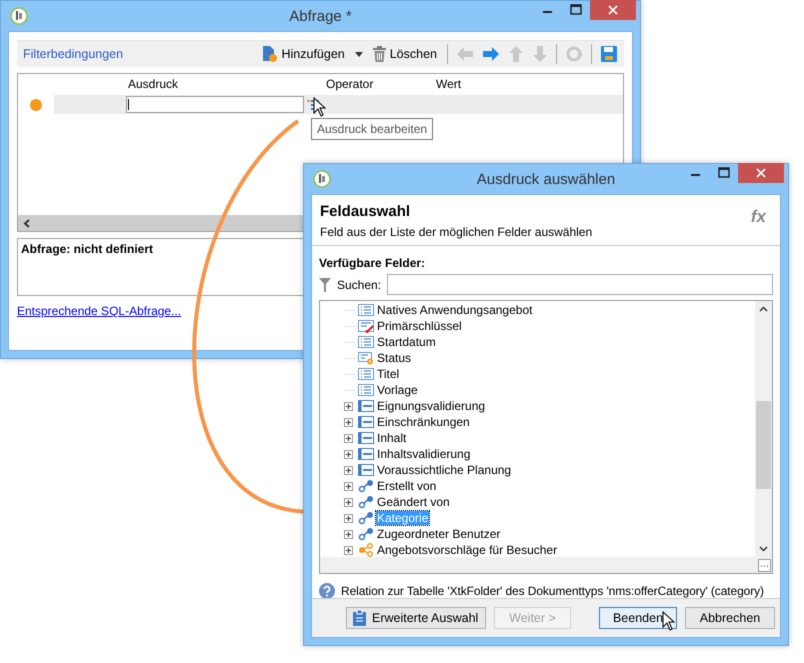  I want to click on tree-item-label: Geändert von, so click(413, 502).